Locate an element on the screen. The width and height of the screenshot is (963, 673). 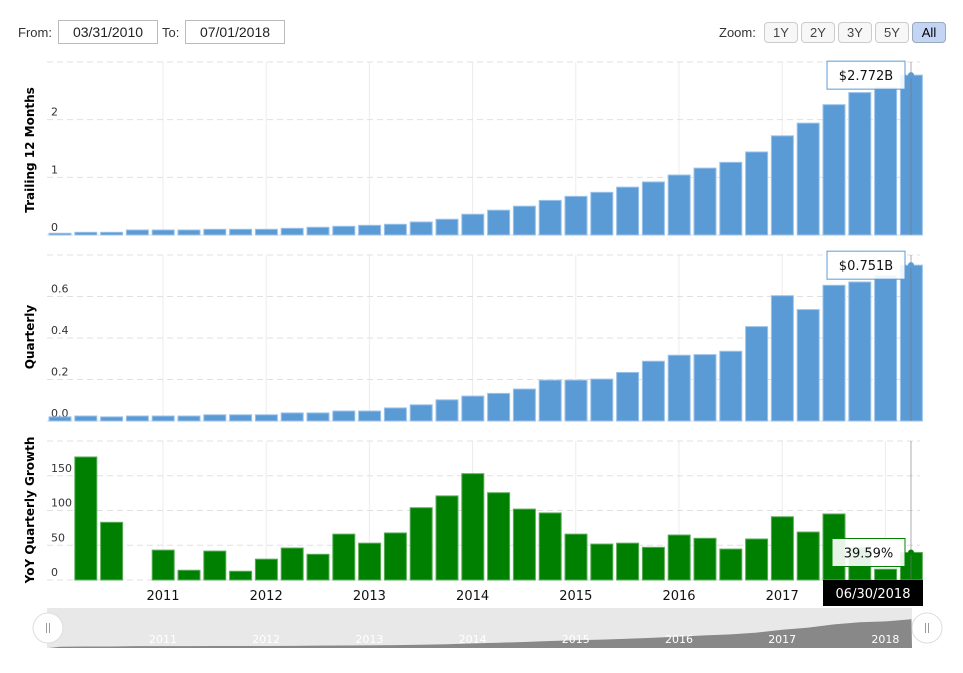
navigator-left-handle is located at coordinates (48, 628).